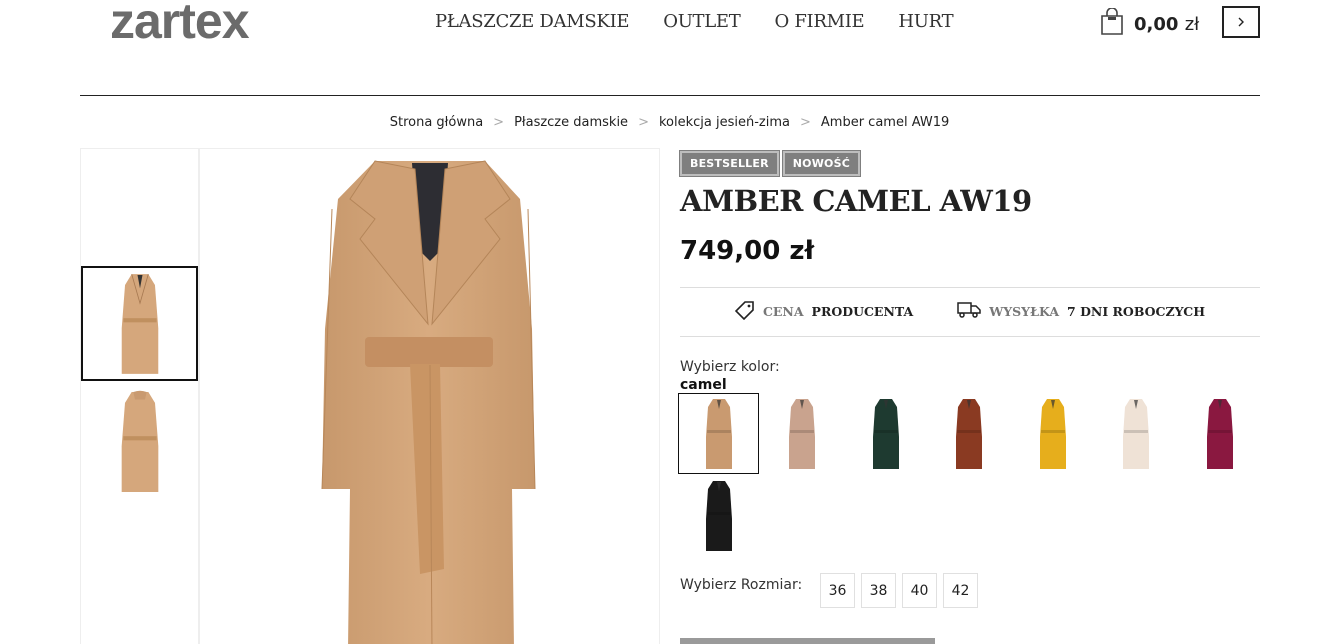 The width and height of the screenshot is (1339, 644). I want to click on nav-item-plaszcze: PŁASZCZE DAMSKIE, so click(532, 21).